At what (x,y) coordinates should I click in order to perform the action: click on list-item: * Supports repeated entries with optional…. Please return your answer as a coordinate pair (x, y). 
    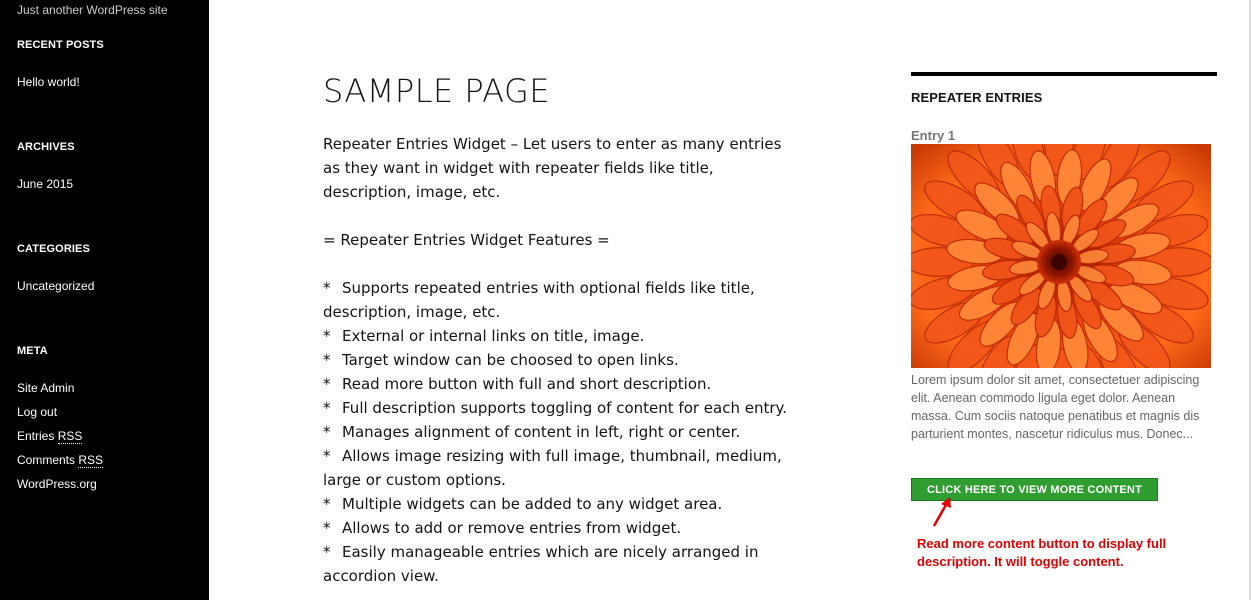
    Looking at the image, I should click on (539, 300).